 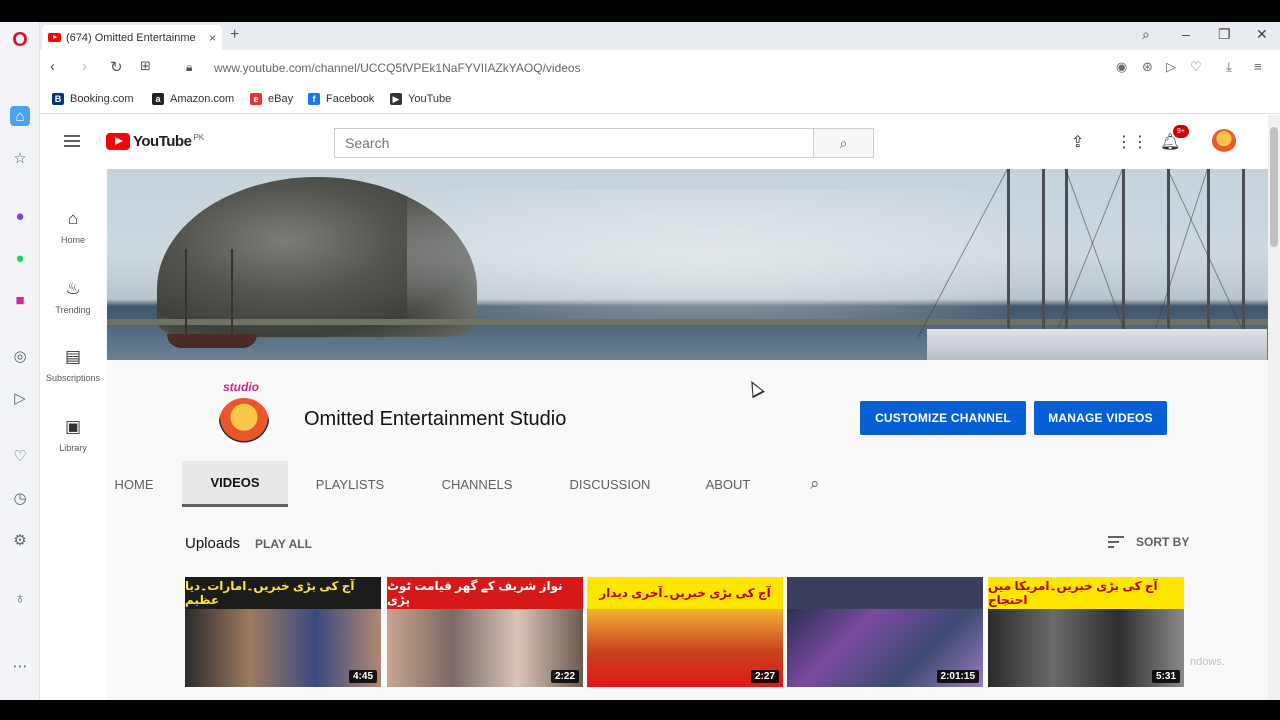 What do you see at coordinates (957, 676) in the screenshot?
I see `video-duration: 2:01:15` at bounding box center [957, 676].